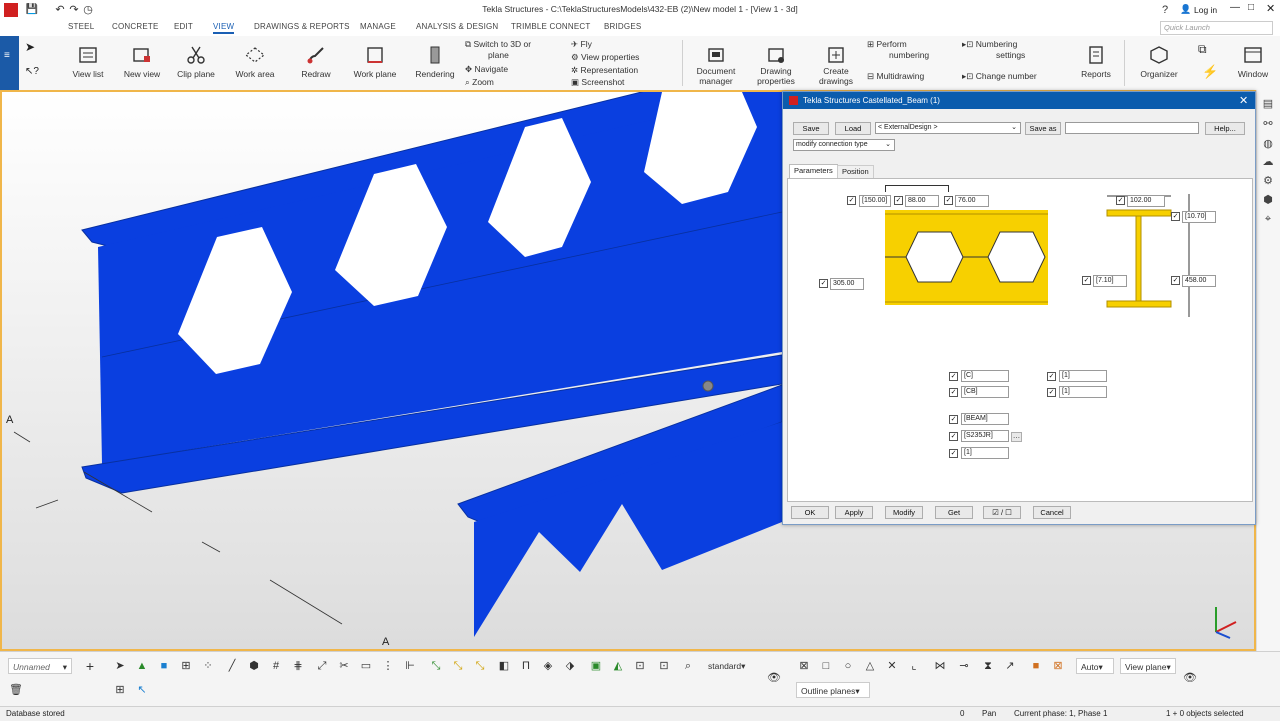 This screenshot has width=1280, height=721. I want to click on get-button: Get, so click(954, 512).